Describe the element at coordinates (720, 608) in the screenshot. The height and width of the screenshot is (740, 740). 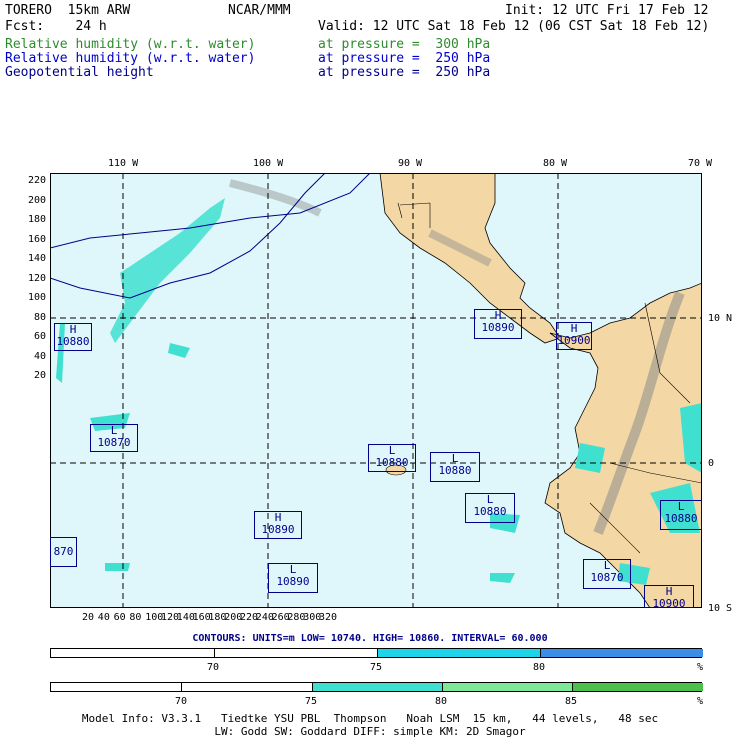
I see `lat-label-10s: 10 S` at that location.